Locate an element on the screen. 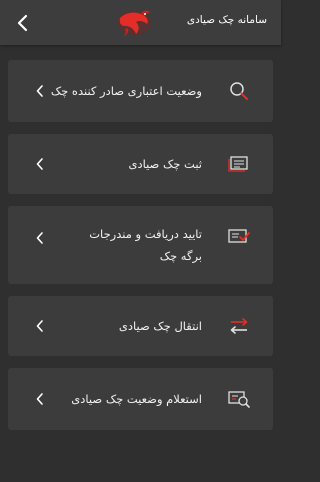 This screenshot has height=482, width=320. app-header: سامانه چک صیادی is located at coordinates (140, 22).